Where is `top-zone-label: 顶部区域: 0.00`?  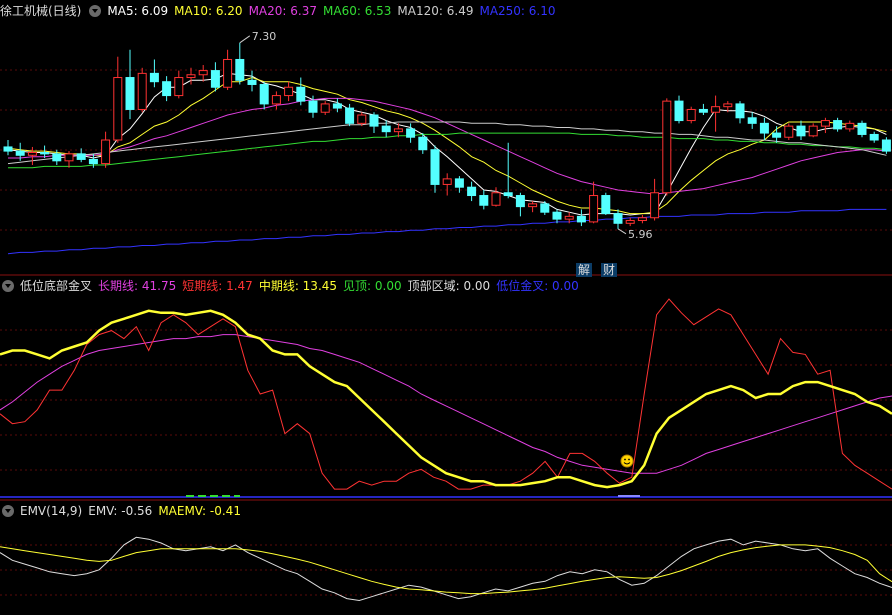
top-zone-label: 顶部区域: 0.00 is located at coordinates (449, 286).